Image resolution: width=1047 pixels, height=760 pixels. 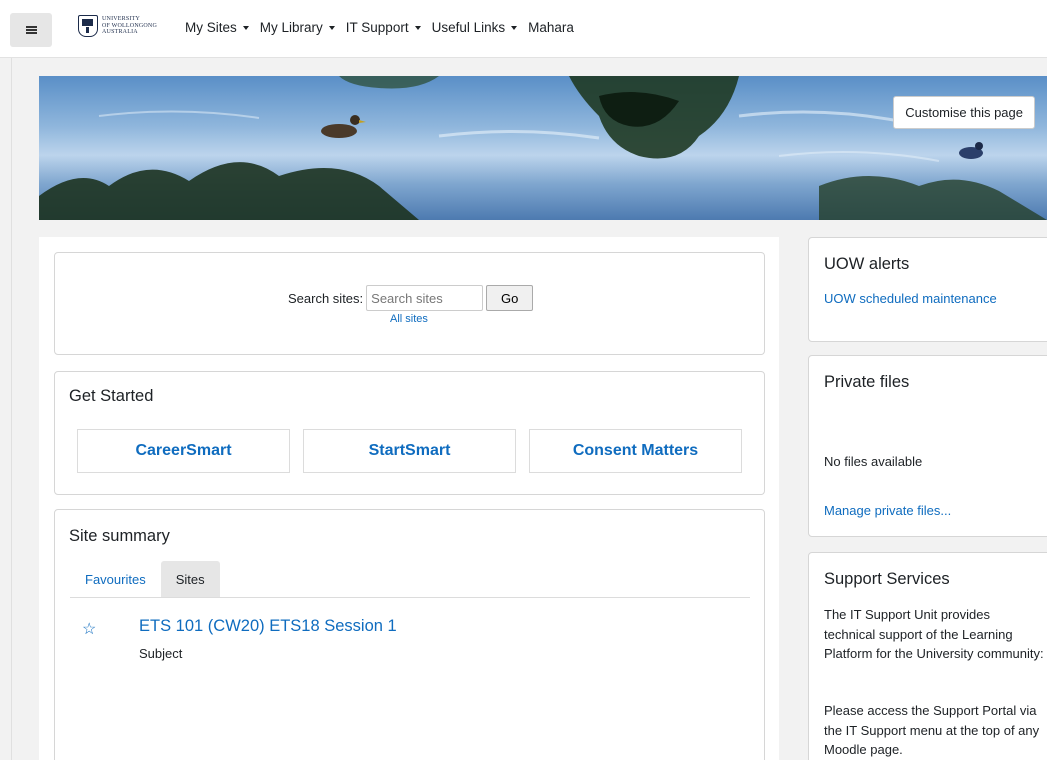 What do you see at coordinates (867, 382) in the screenshot?
I see `private-files-title: Private files` at bounding box center [867, 382].